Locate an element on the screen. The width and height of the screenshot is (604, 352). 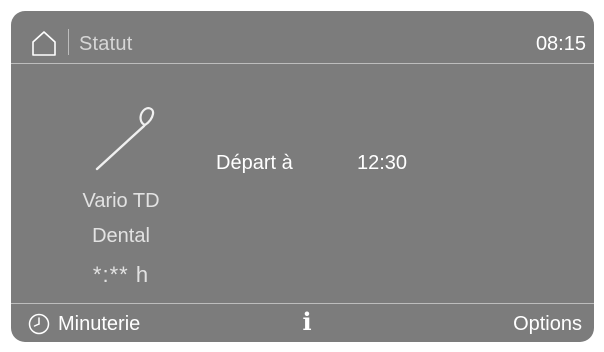
info-button: i is located at coordinates (307, 322).